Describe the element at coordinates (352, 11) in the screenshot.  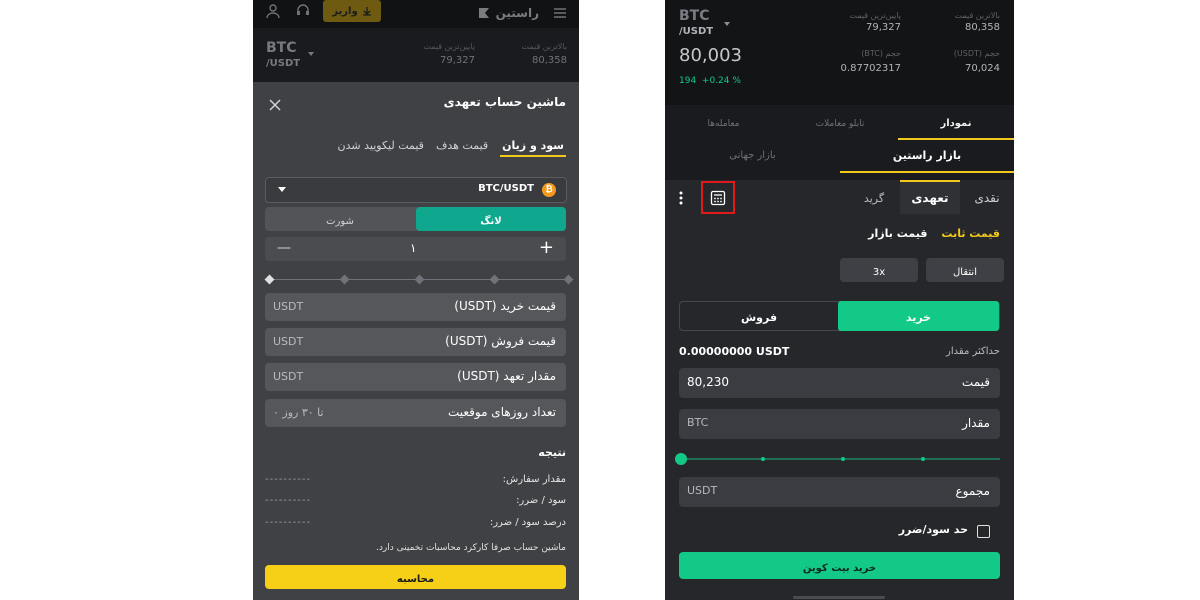
I see `deposit-button: واریز` at that location.